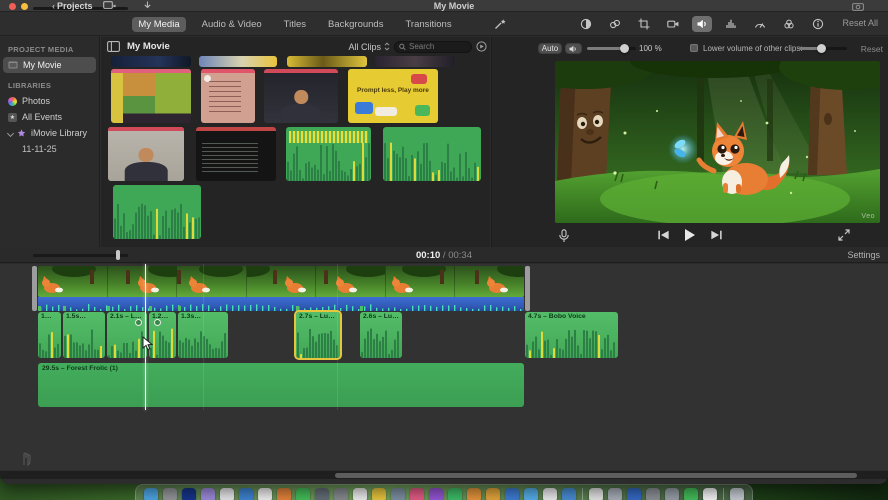 This screenshot has width=888, height=500. I want to click on play-button, so click(690, 235).